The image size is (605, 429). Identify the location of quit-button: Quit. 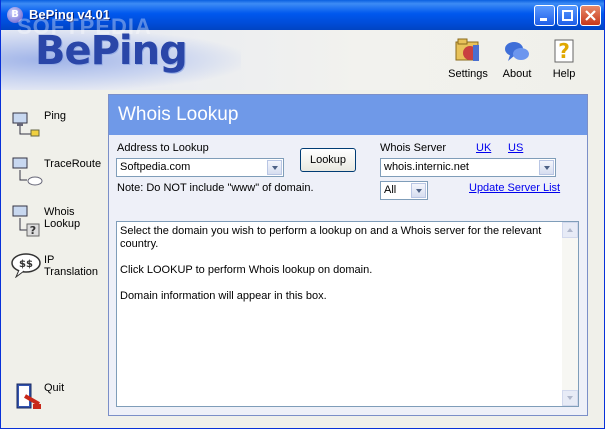
(46, 397).